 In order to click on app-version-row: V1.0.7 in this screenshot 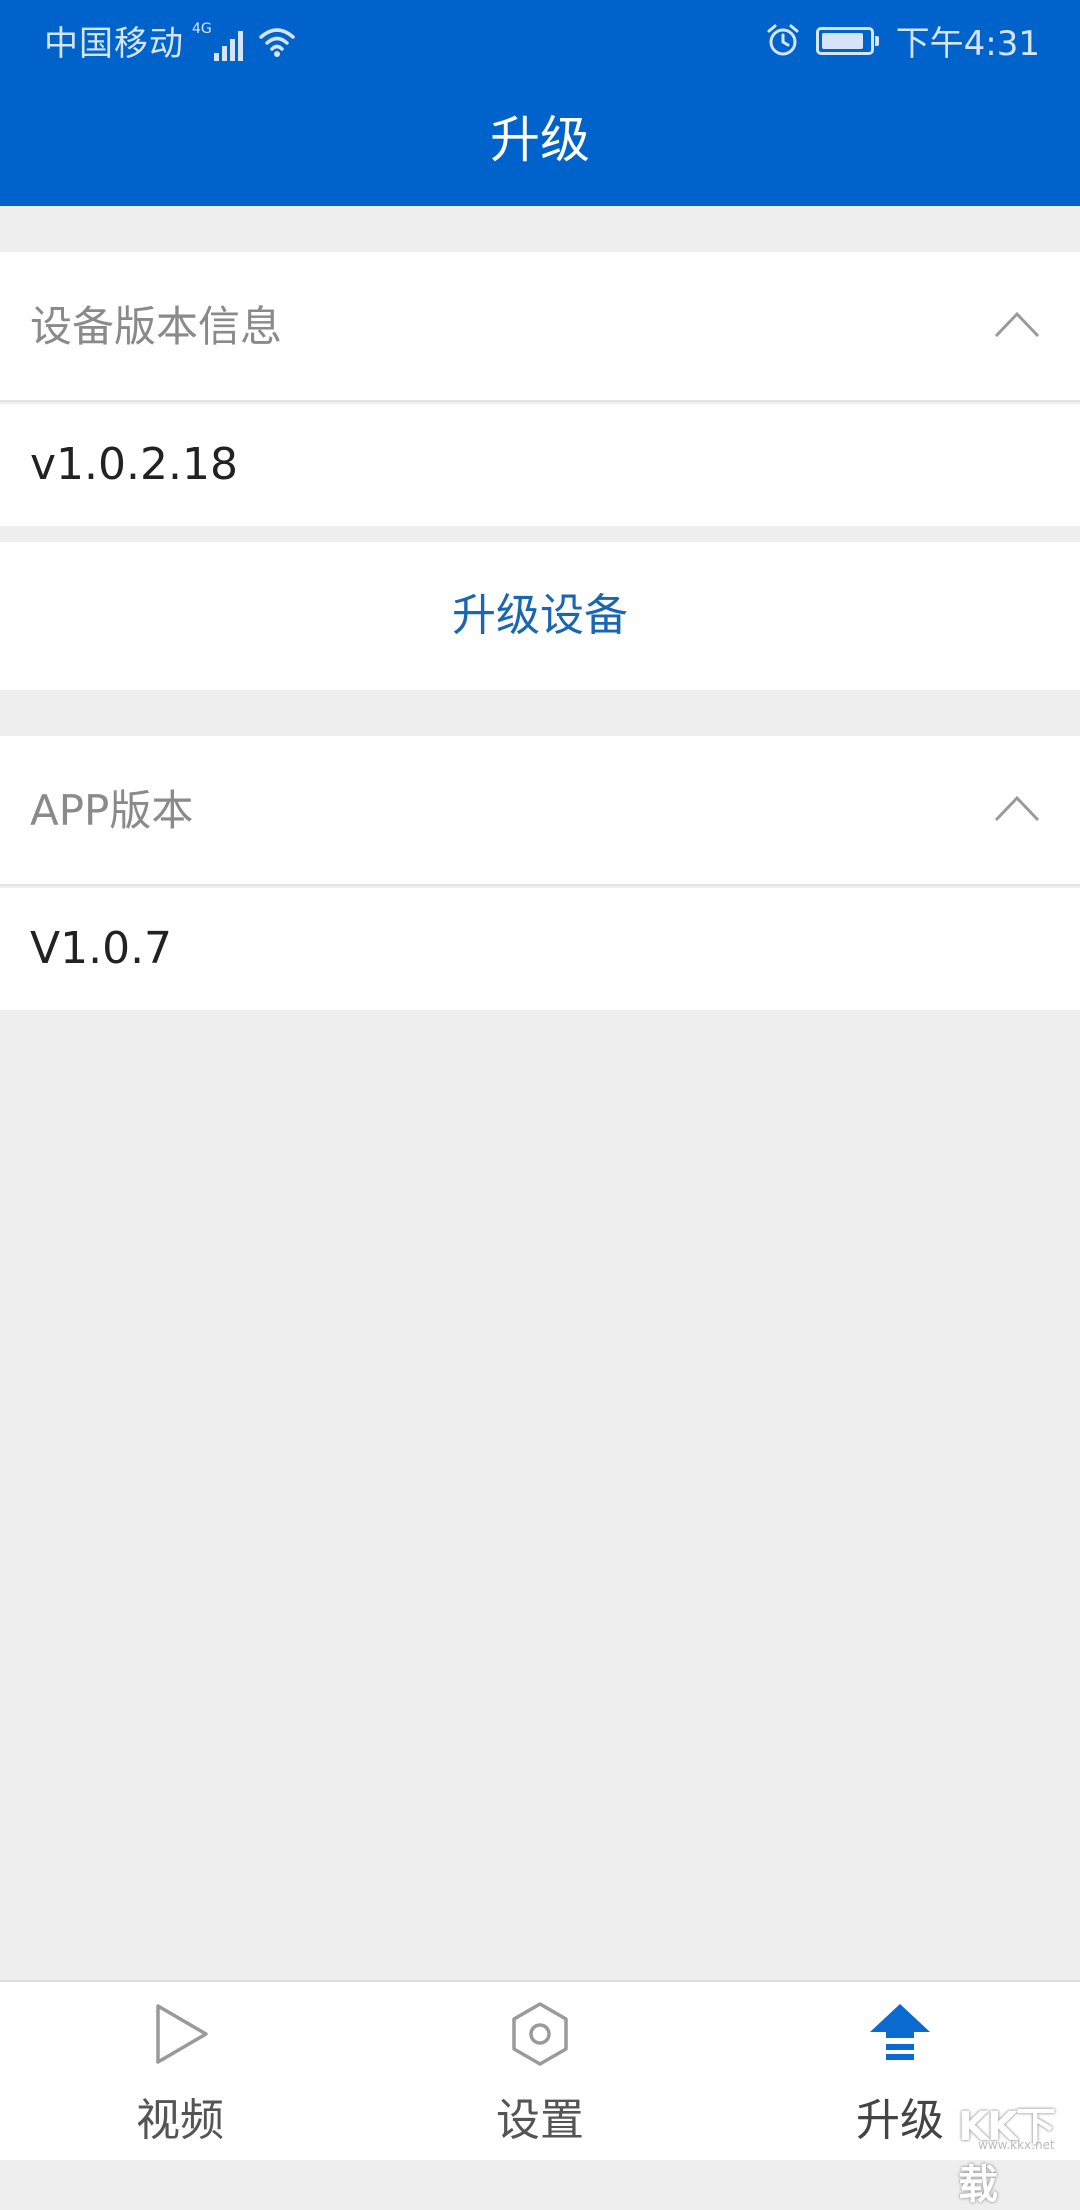, I will do `click(540, 949)`.